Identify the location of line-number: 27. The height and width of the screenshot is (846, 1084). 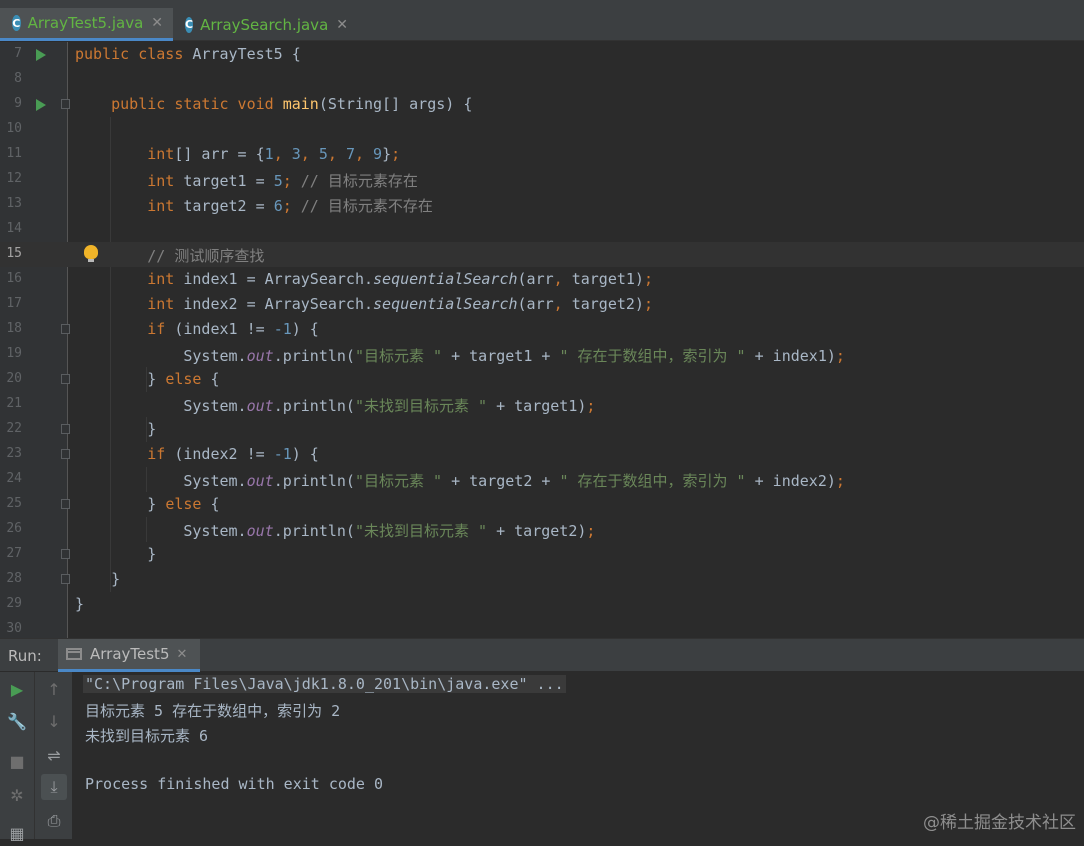
(14, 553).